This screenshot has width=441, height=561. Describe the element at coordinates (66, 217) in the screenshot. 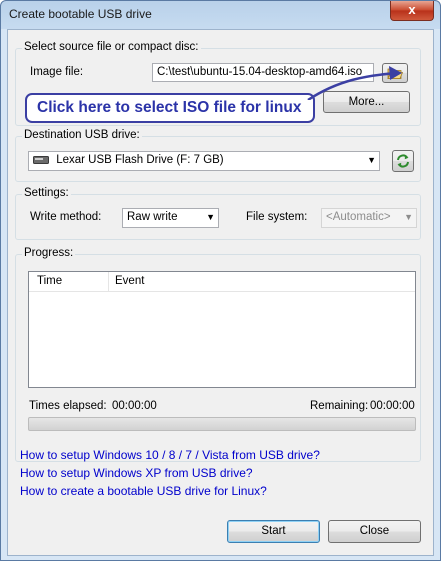

I see `write-method-label: Write method:` at that location.